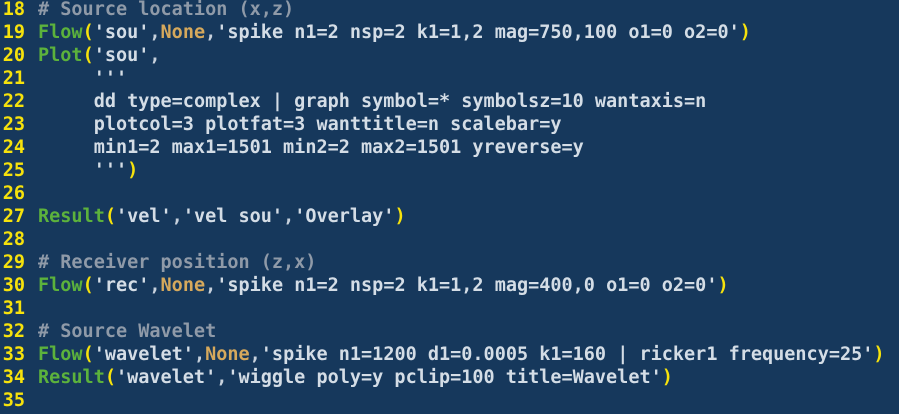  What do you see at coordinates (344, 216) in the screenshot?
I see `code-token-str: 'Overlay'` at bounding box center [344, 216].